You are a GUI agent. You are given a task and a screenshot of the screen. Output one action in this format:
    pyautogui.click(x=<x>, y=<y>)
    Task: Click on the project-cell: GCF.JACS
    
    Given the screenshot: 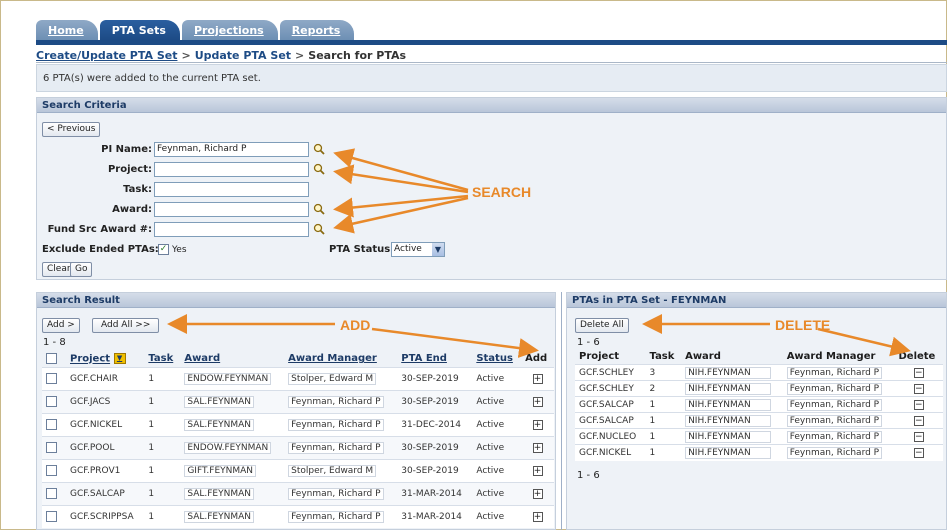 What is the action you would take?
    pyautogui.click(x=105, y=401)
    